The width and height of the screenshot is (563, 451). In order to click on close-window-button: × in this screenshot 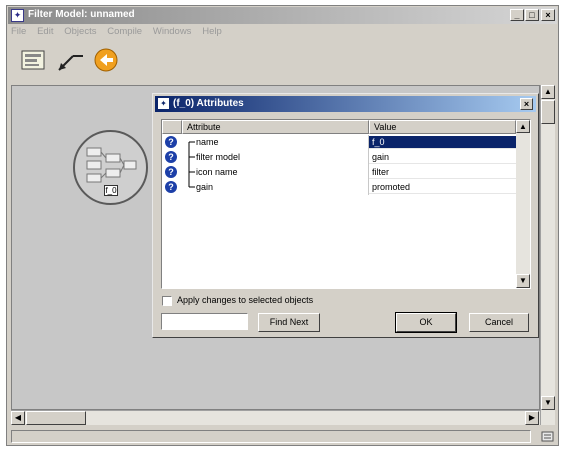, I will do `click(548, 15)`.